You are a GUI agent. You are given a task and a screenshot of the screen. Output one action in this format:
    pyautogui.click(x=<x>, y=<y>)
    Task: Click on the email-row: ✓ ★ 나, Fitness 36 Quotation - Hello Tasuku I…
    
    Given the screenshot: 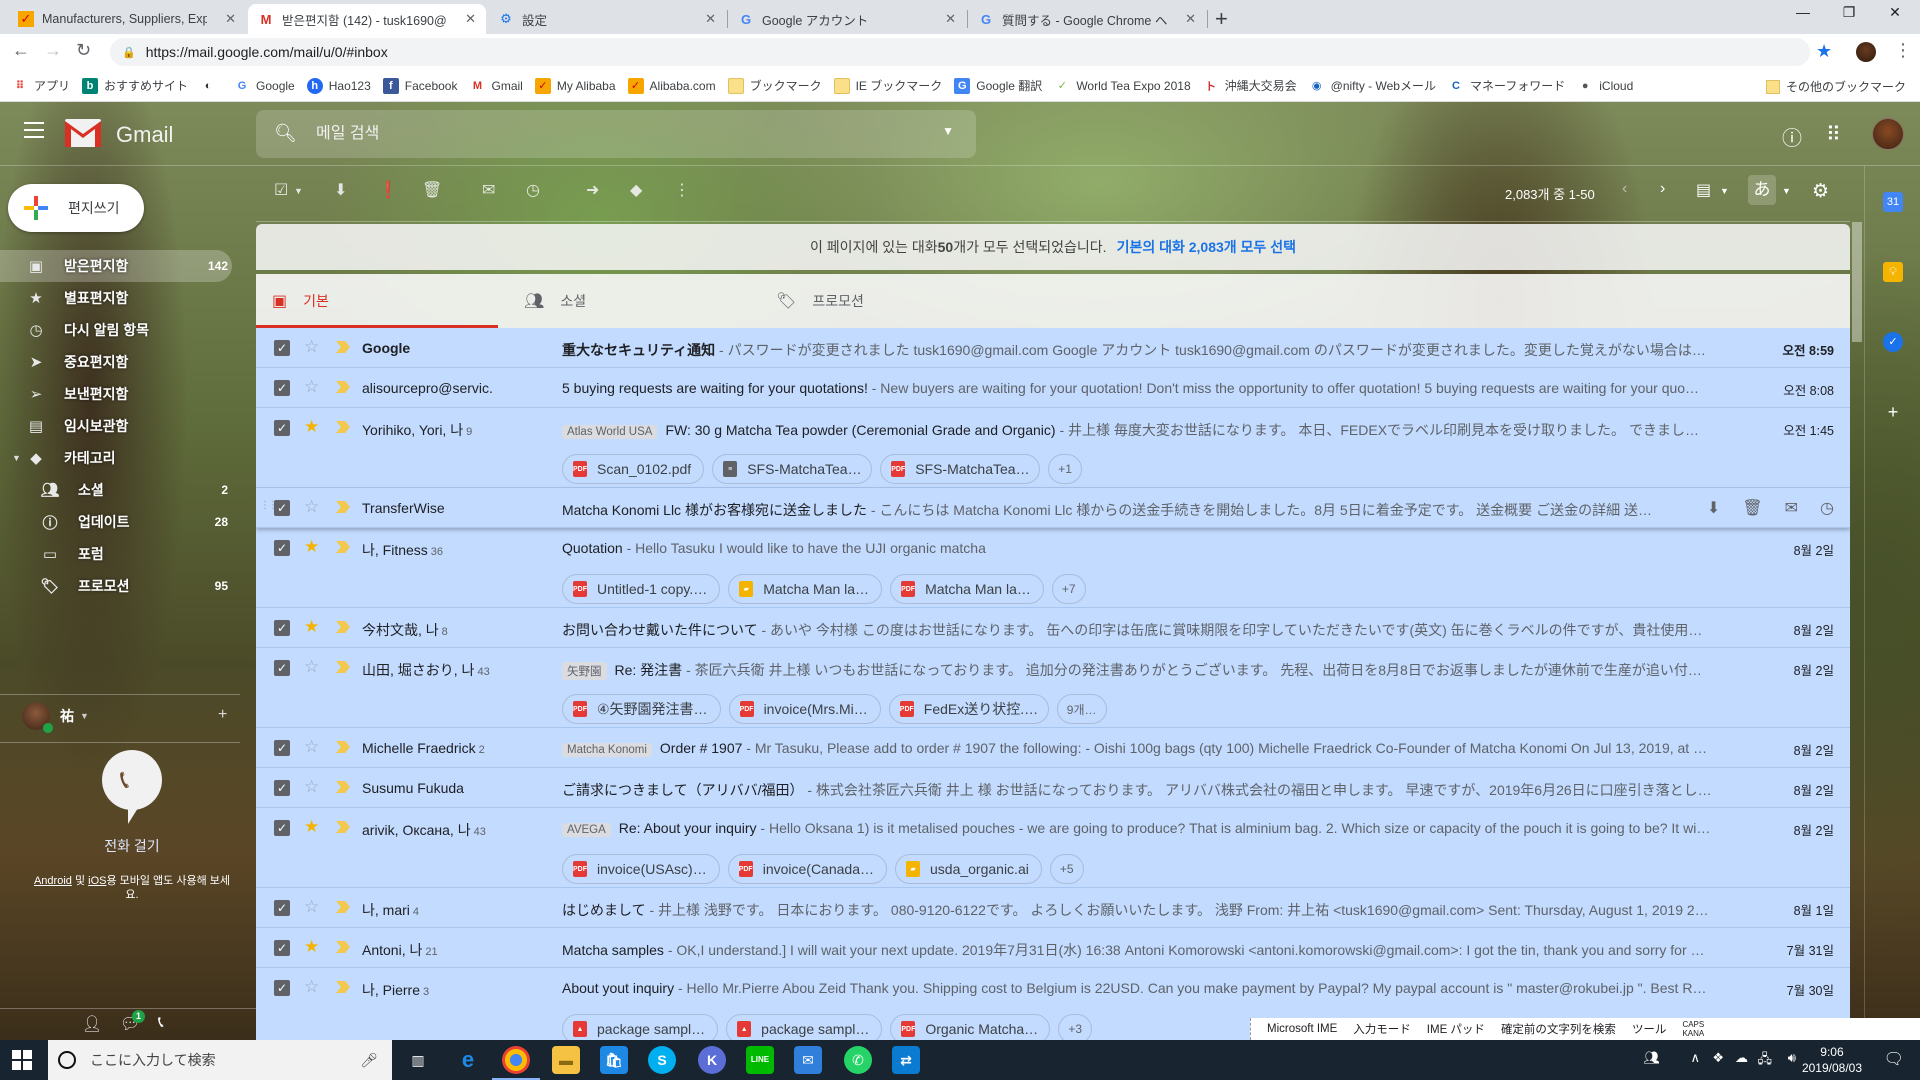 What is the action you would take?
    pyautogui.click(x=1053, y=568)
    